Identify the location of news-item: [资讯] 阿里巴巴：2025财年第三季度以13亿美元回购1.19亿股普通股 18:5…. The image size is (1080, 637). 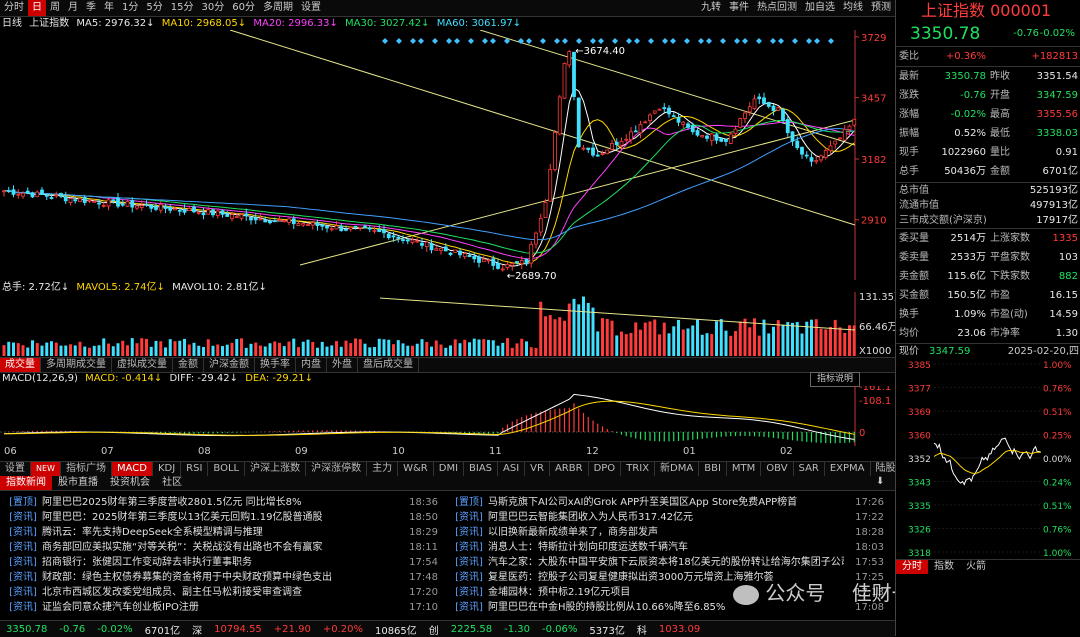
(224, 517).